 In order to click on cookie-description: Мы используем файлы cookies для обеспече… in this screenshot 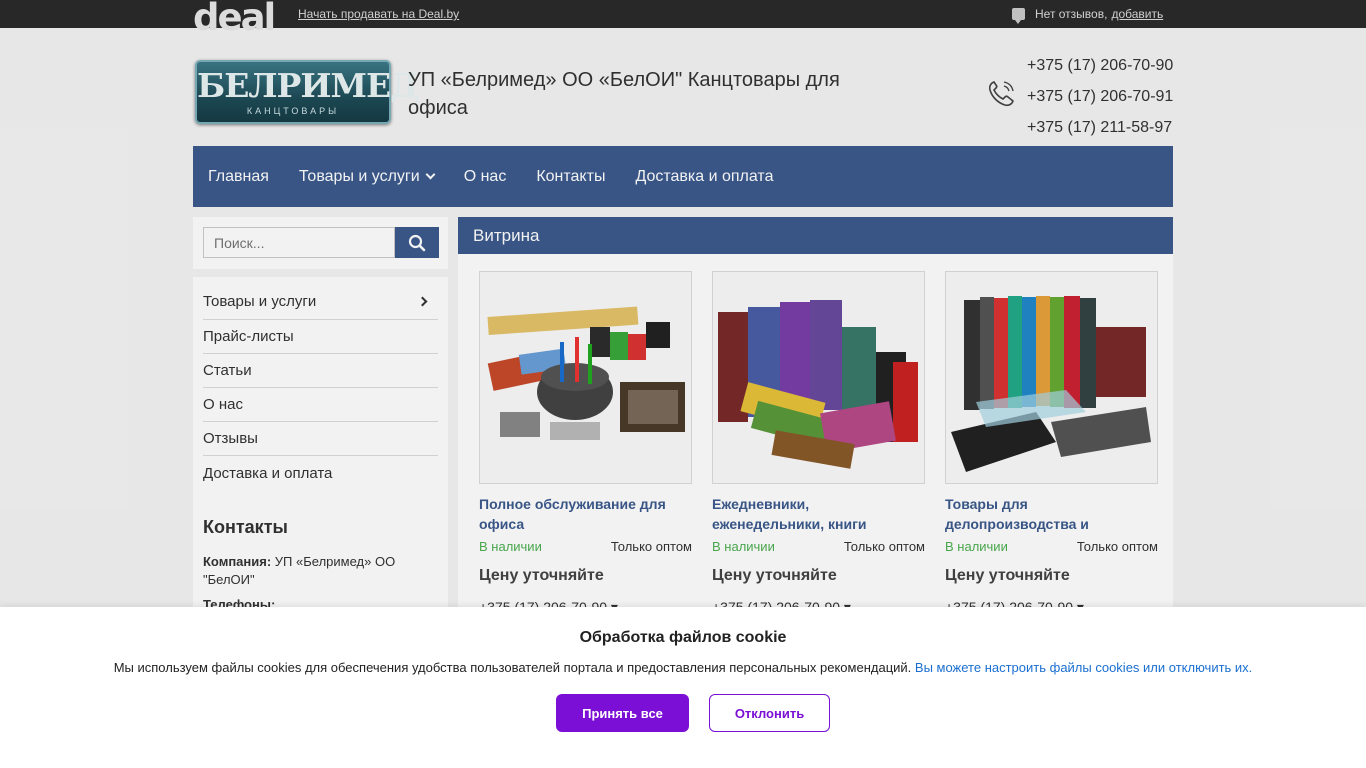, I will do `click(512, 667)`.